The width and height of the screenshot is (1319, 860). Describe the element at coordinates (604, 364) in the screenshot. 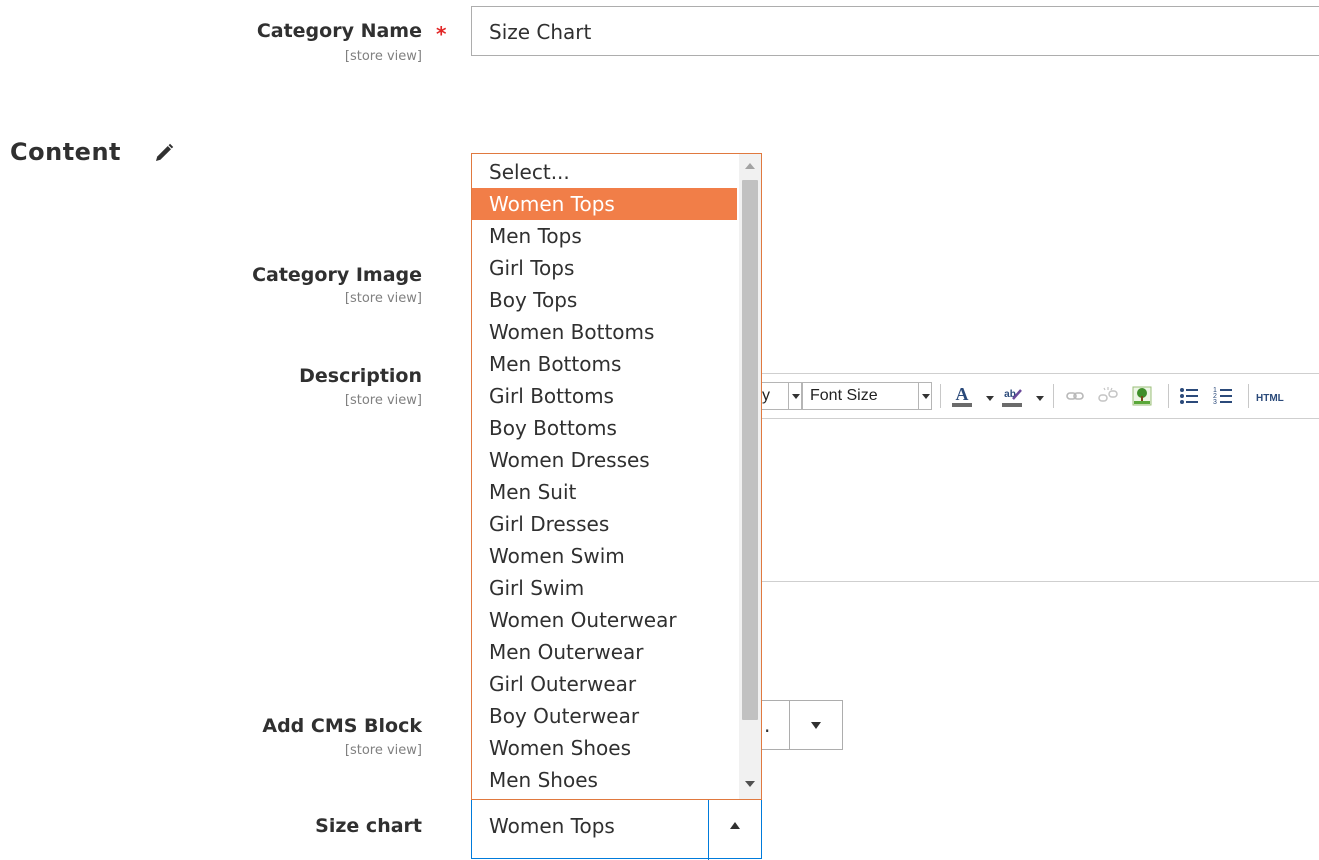

I see `size-chart-option: Men Bottoms` at that location.